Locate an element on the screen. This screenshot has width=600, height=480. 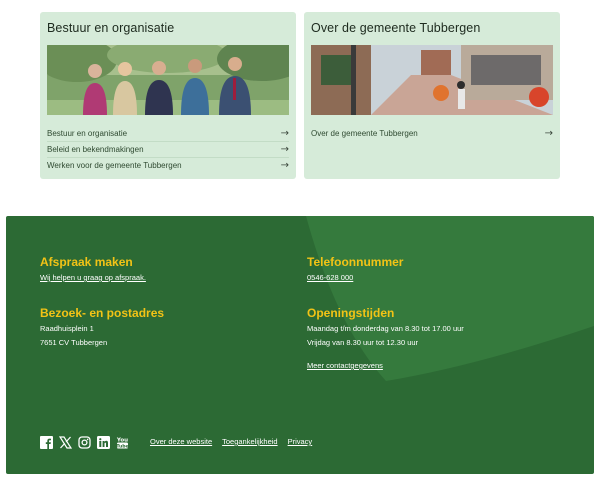
facebook-icon is located at coordinates (46, 442).